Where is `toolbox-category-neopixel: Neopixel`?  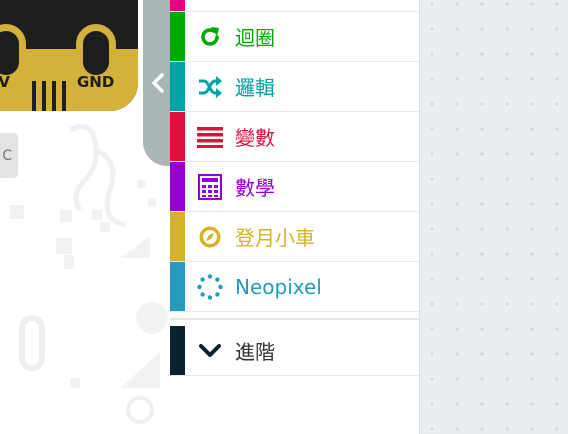 toolbox-category-neopixel: Neopixel is located at coordinates (294, 287).